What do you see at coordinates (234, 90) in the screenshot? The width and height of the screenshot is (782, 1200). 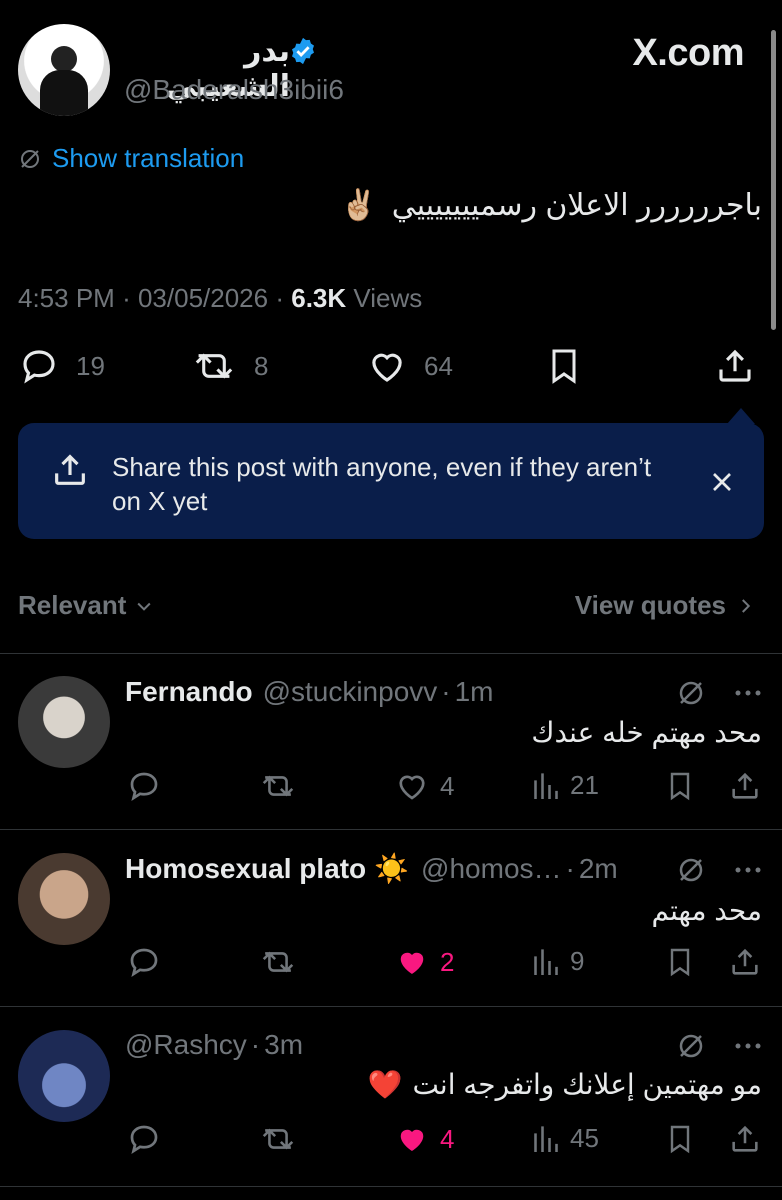 I see `author-handle: @Baderalsh3ibii6` at bounding box center [234, 90].